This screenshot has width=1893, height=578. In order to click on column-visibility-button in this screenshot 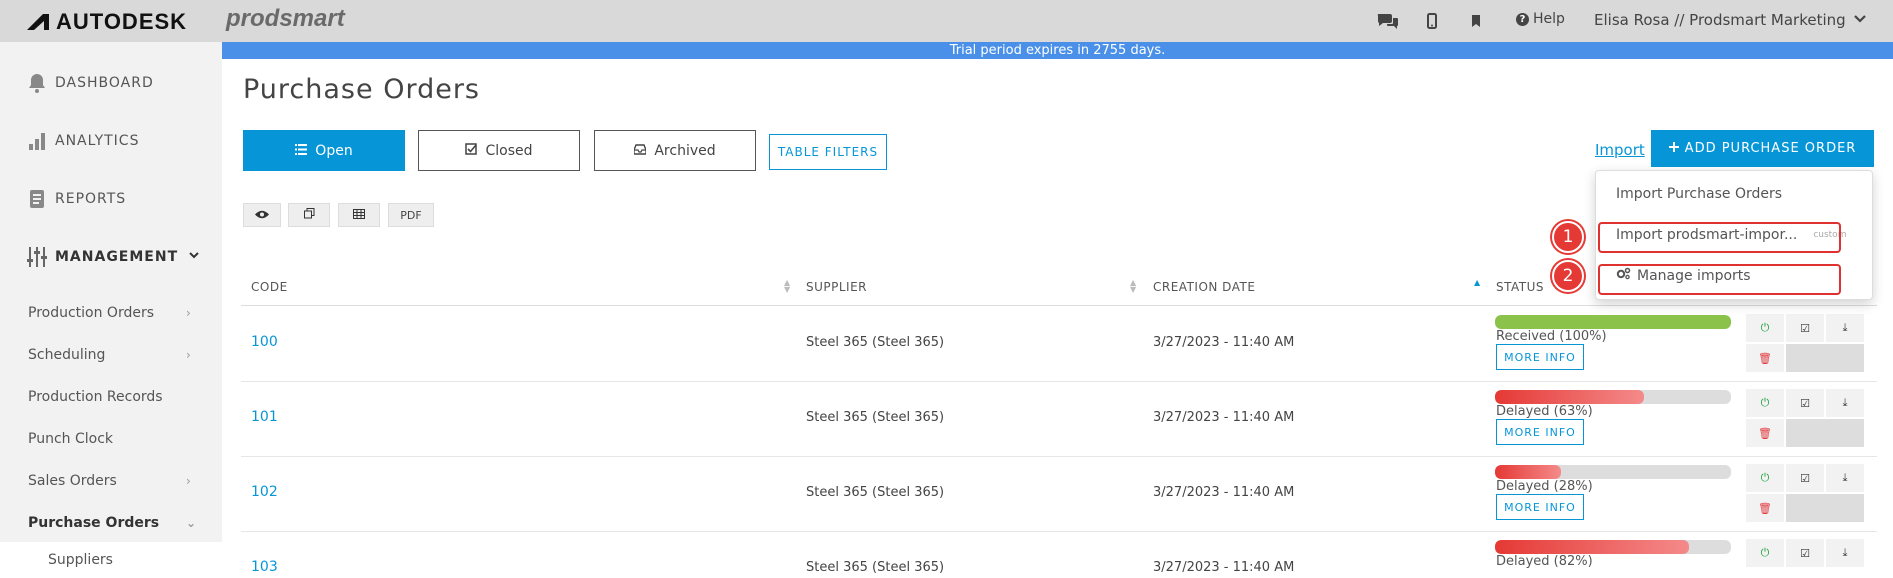, I will do `click(262, 215)`.